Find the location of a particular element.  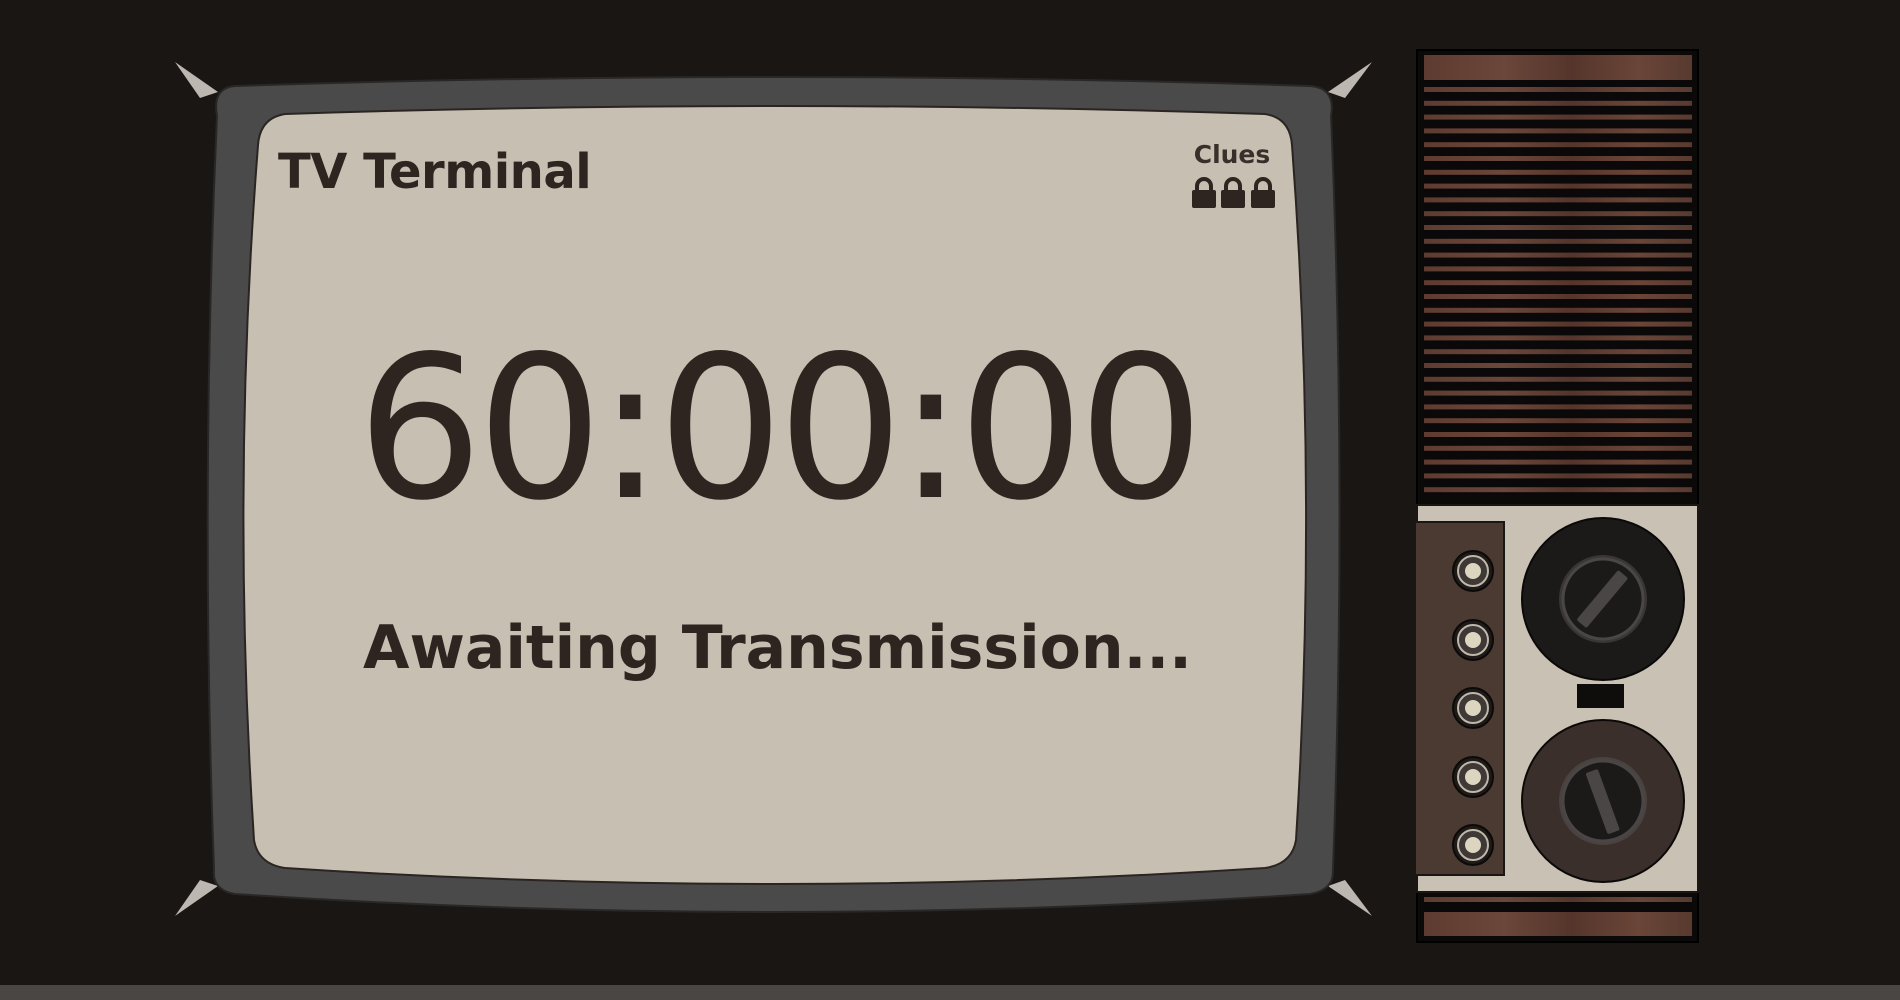

clues-label: Clues is located at coordinates (1232, 154).